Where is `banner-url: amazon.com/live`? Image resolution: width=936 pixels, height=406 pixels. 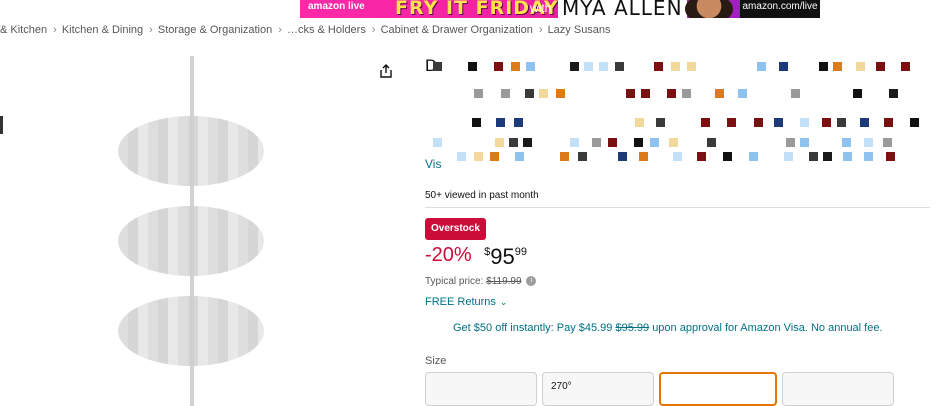 banner-url: amazon.com/live is located at coordinates (780, 9).